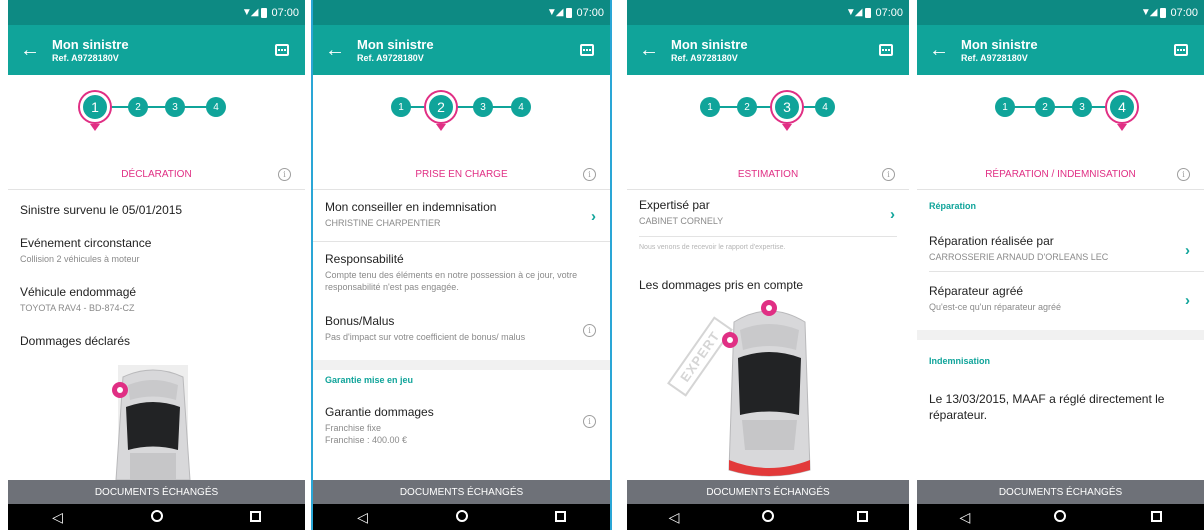 The image size is (1204, 530). I want to click on section-title: ESTIMATION i, so click(768, 175).